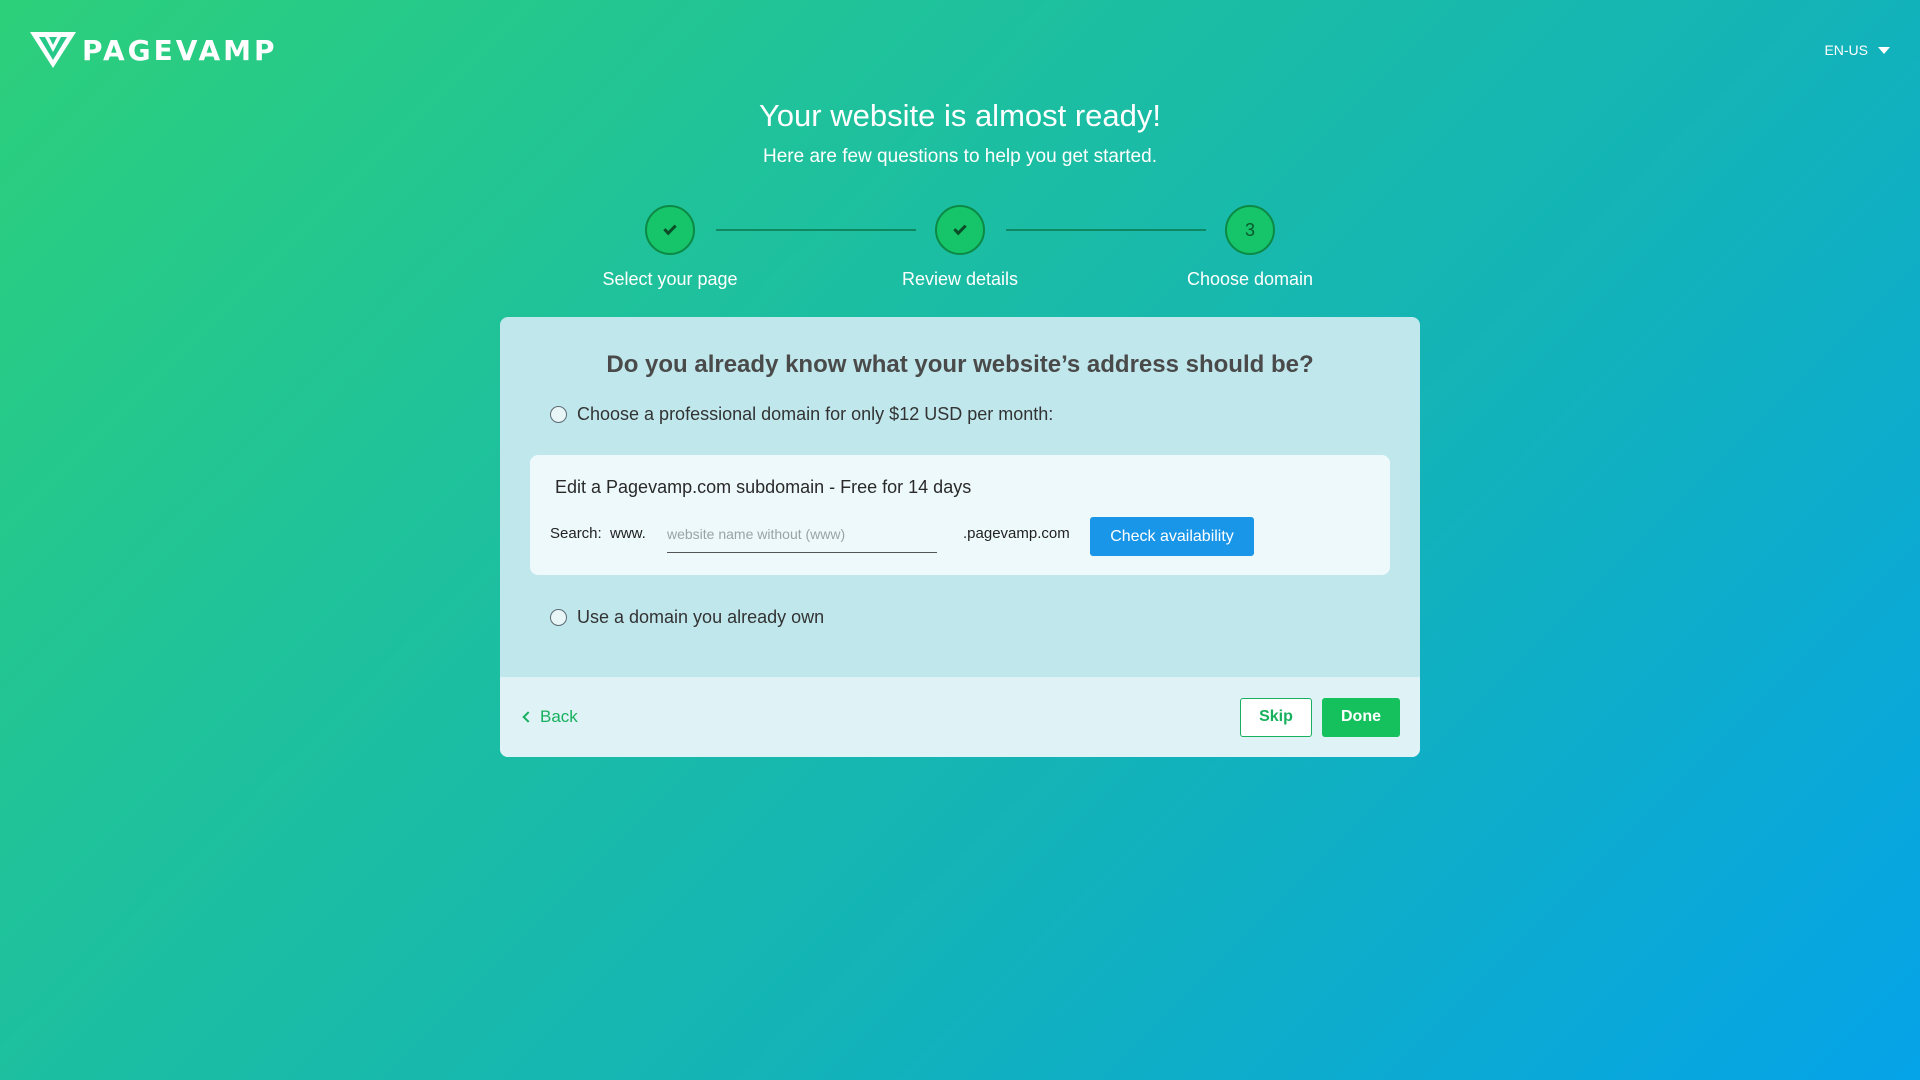 Image resolution: width=1920 pixels, height=1080 pixels. I want to click on page-title: Your website is almost ready!, so click(960, 115).